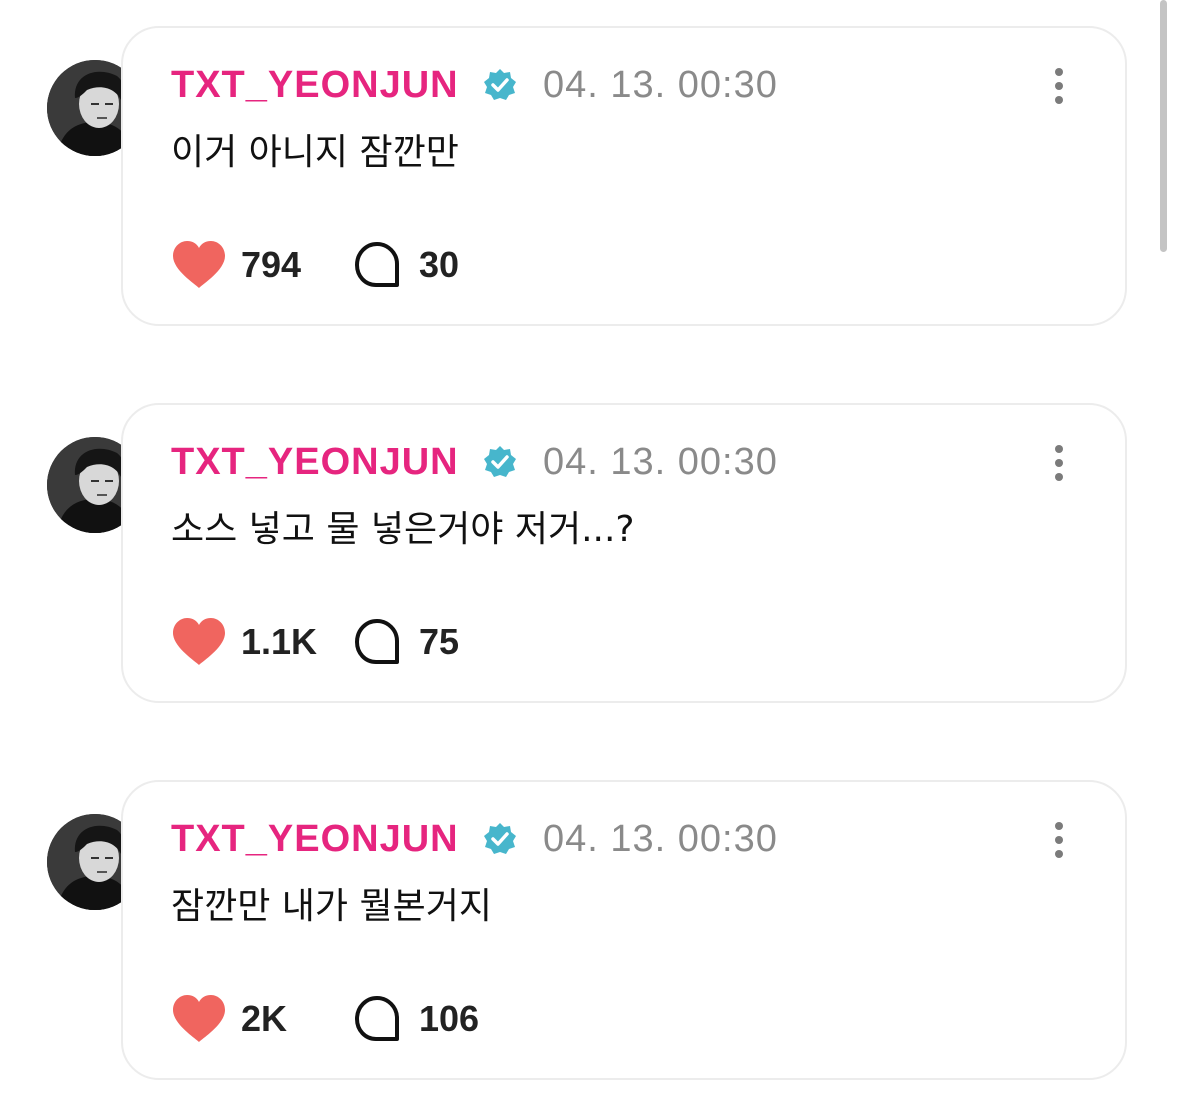 The width and height of the screenshot is (1179, 1115). I want to click on like-count: 2K, so click(264, 1018).